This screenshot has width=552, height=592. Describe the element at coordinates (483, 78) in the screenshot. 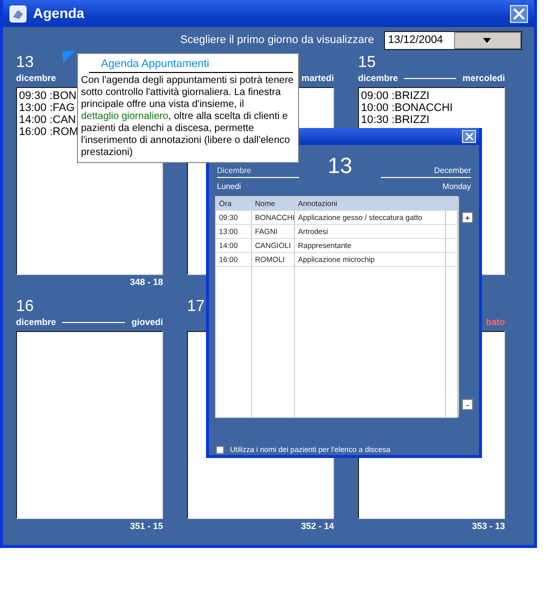

I see `weekday-label: mercoledi` at that location.